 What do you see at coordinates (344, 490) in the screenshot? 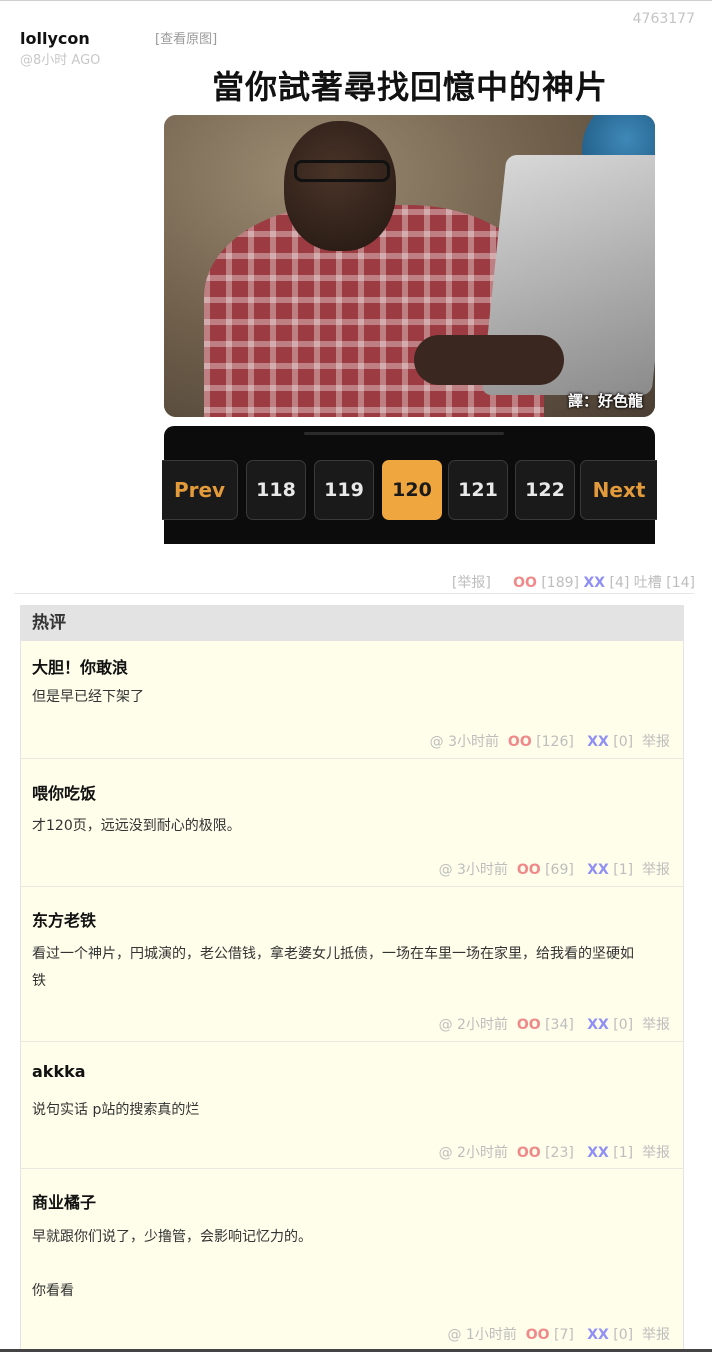
I see `pager-page-119: 119` at bounding box center [344, 490].